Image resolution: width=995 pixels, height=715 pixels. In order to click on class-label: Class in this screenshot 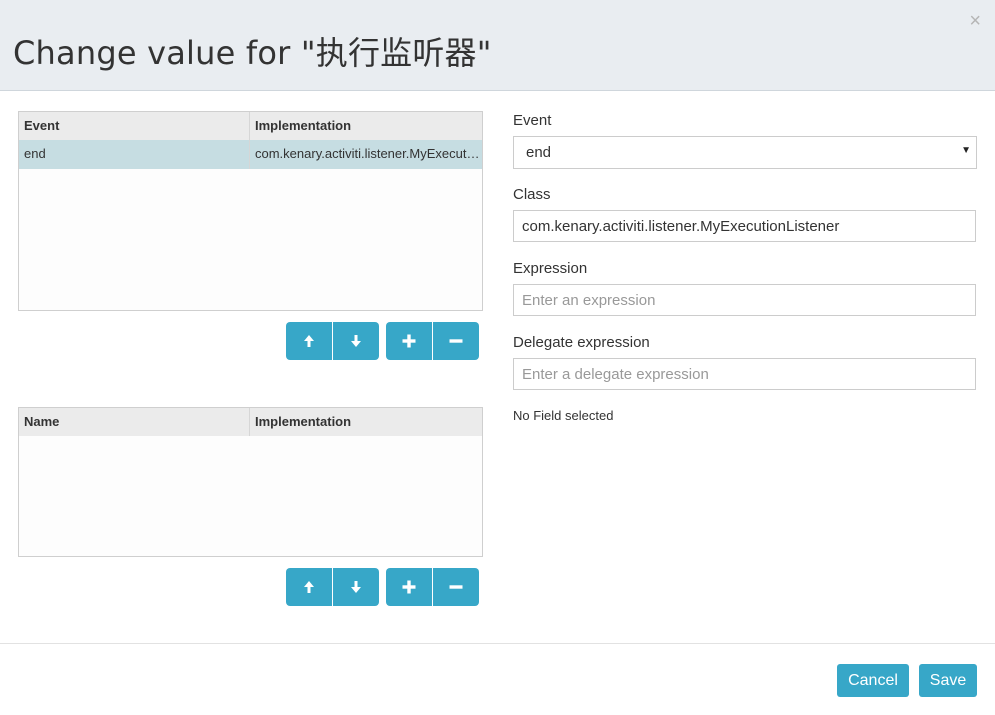, I will do `click(532, 194)`.